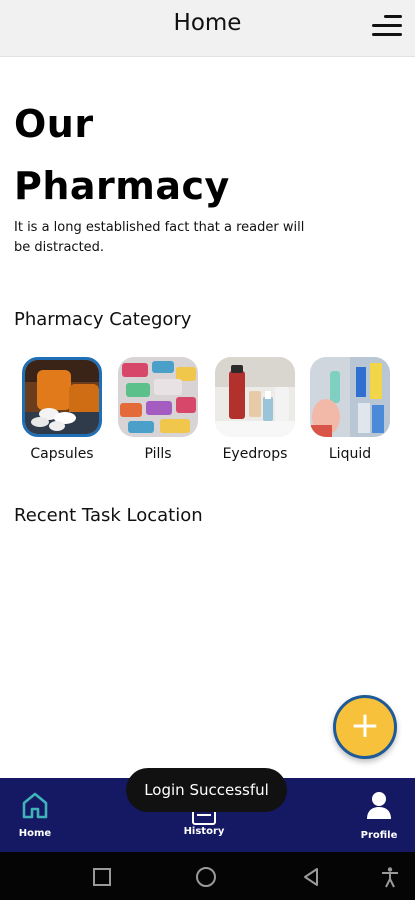 This screenshot has width=415, height=900. I want to click on hero-title-line1: Our, so click(54, 124).